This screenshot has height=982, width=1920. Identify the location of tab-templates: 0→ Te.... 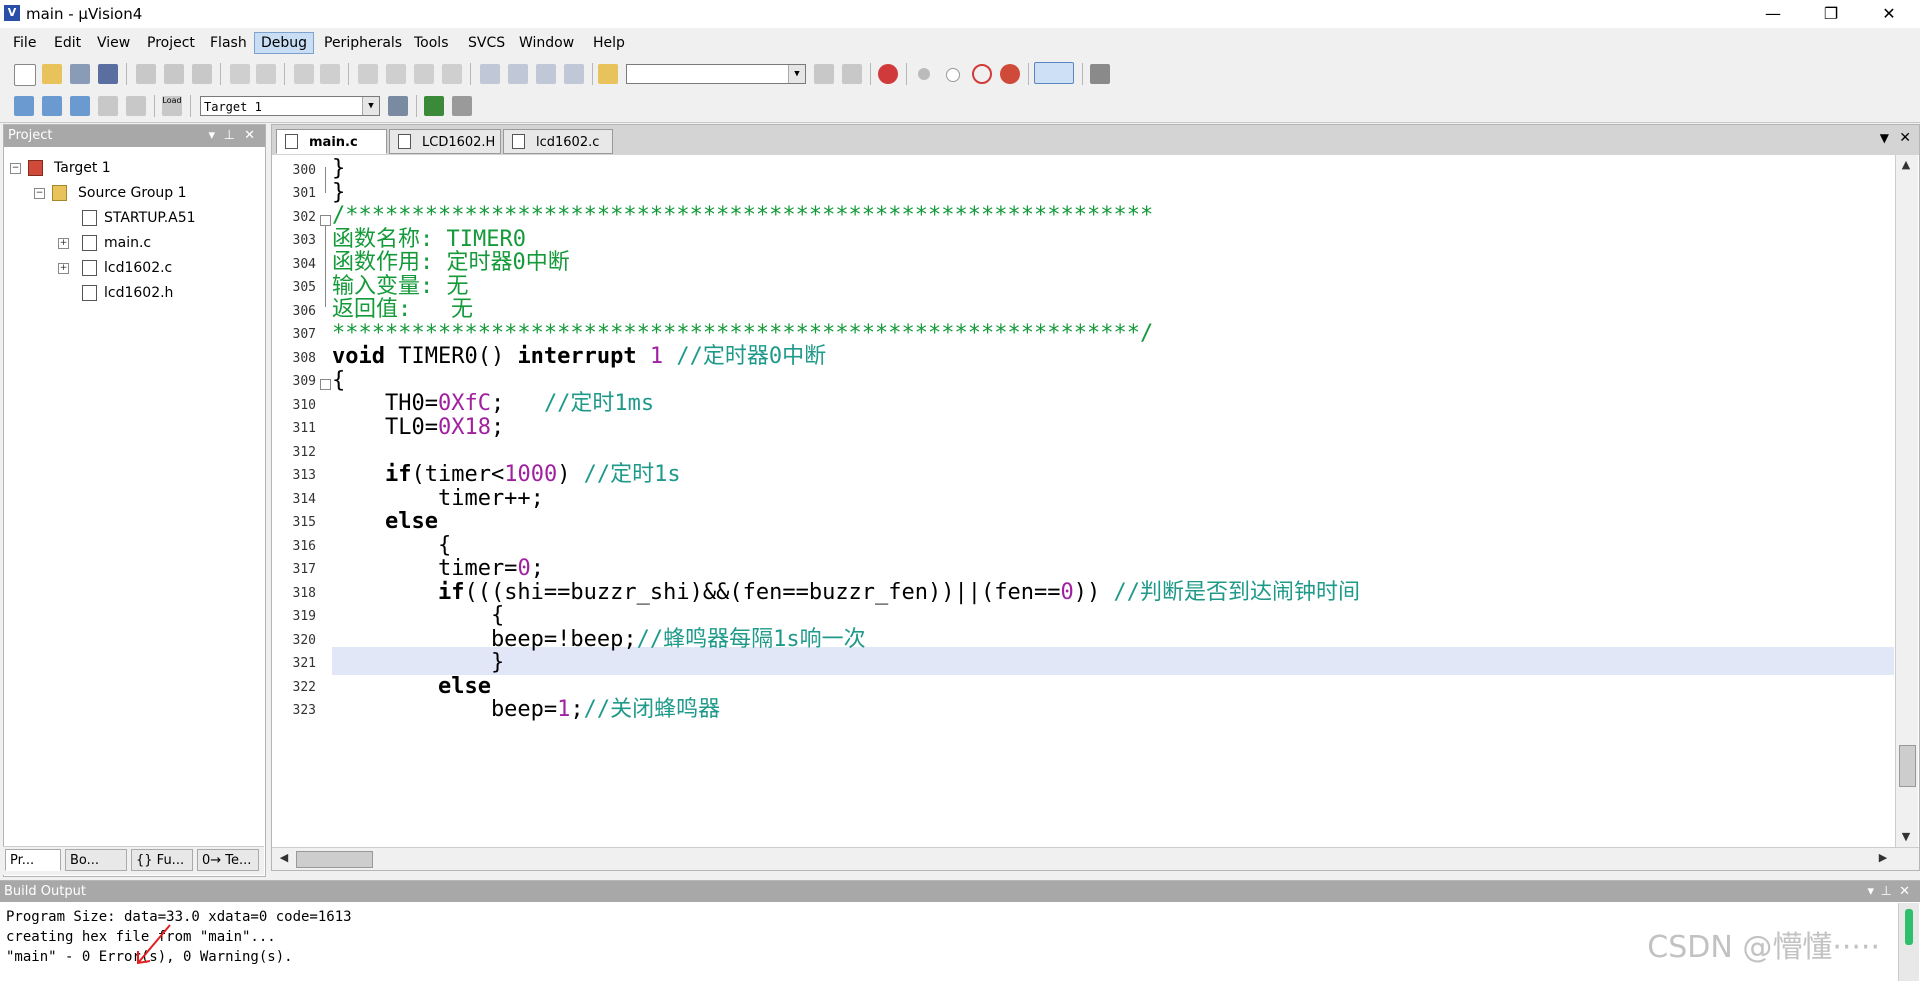
(228, 860).